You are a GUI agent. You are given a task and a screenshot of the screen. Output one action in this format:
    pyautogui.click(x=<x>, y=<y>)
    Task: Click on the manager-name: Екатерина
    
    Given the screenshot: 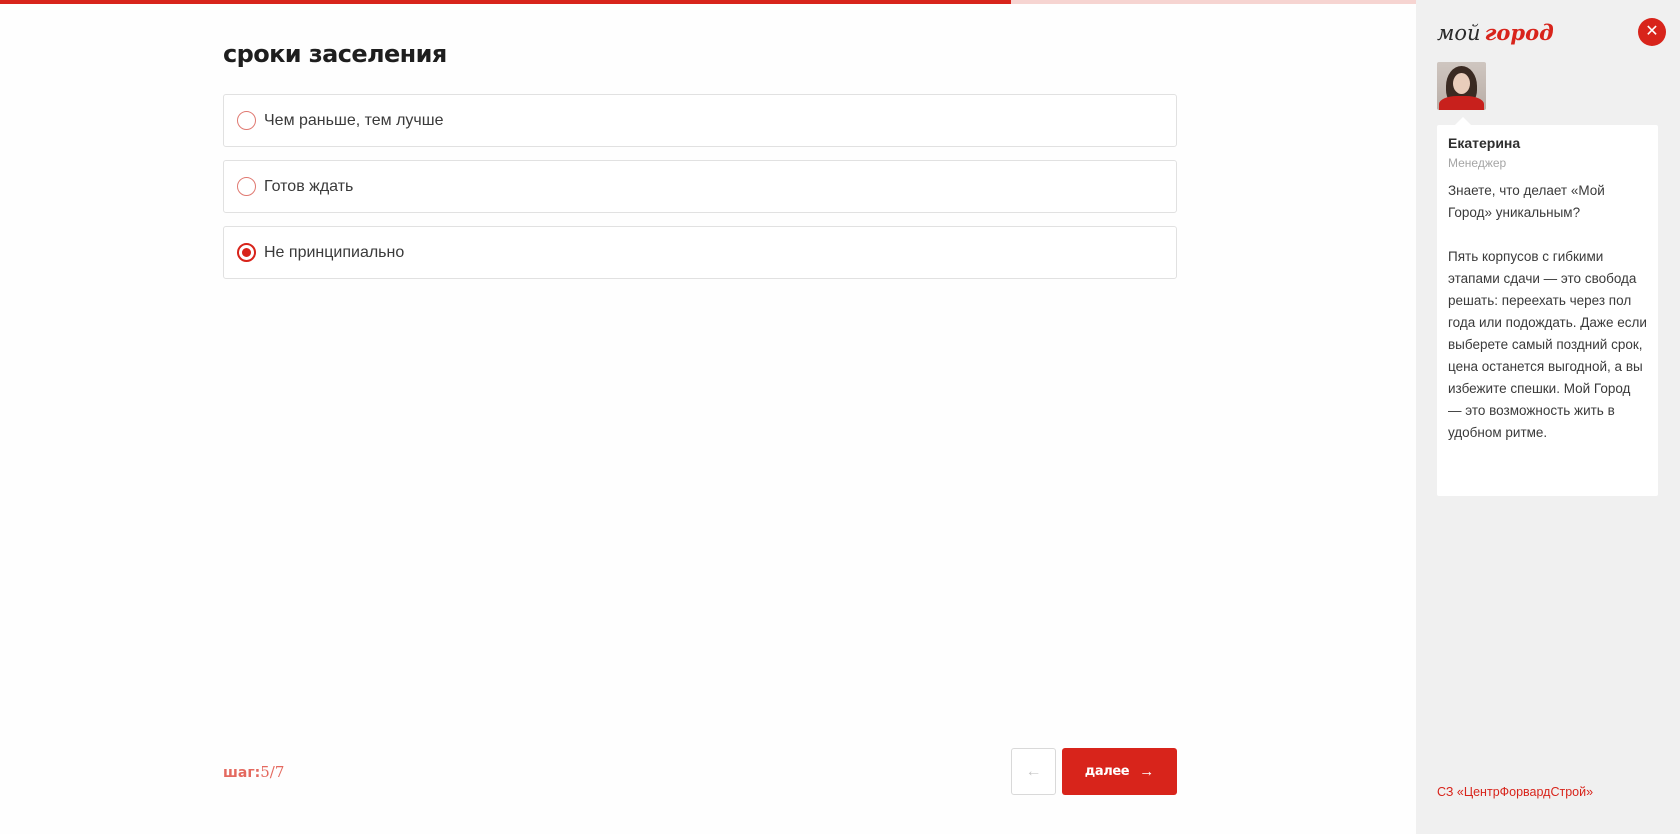 What is the action you would take?
    pyautogui.click(x=1484, y=143)
    